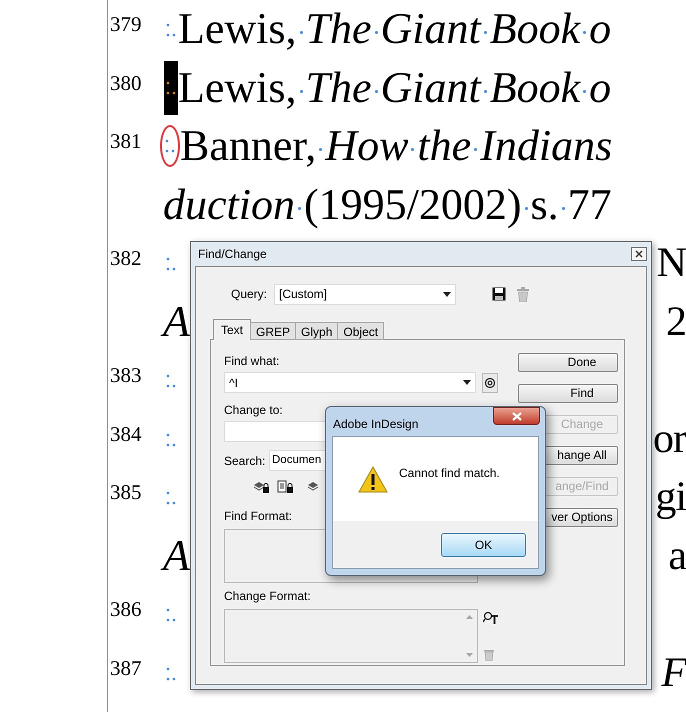 Image resolution: width=686 pixels, height=712 pixels. Describe the element at coordinates (125, 491) in the screenshot. I see `line-number: 385` at that location.